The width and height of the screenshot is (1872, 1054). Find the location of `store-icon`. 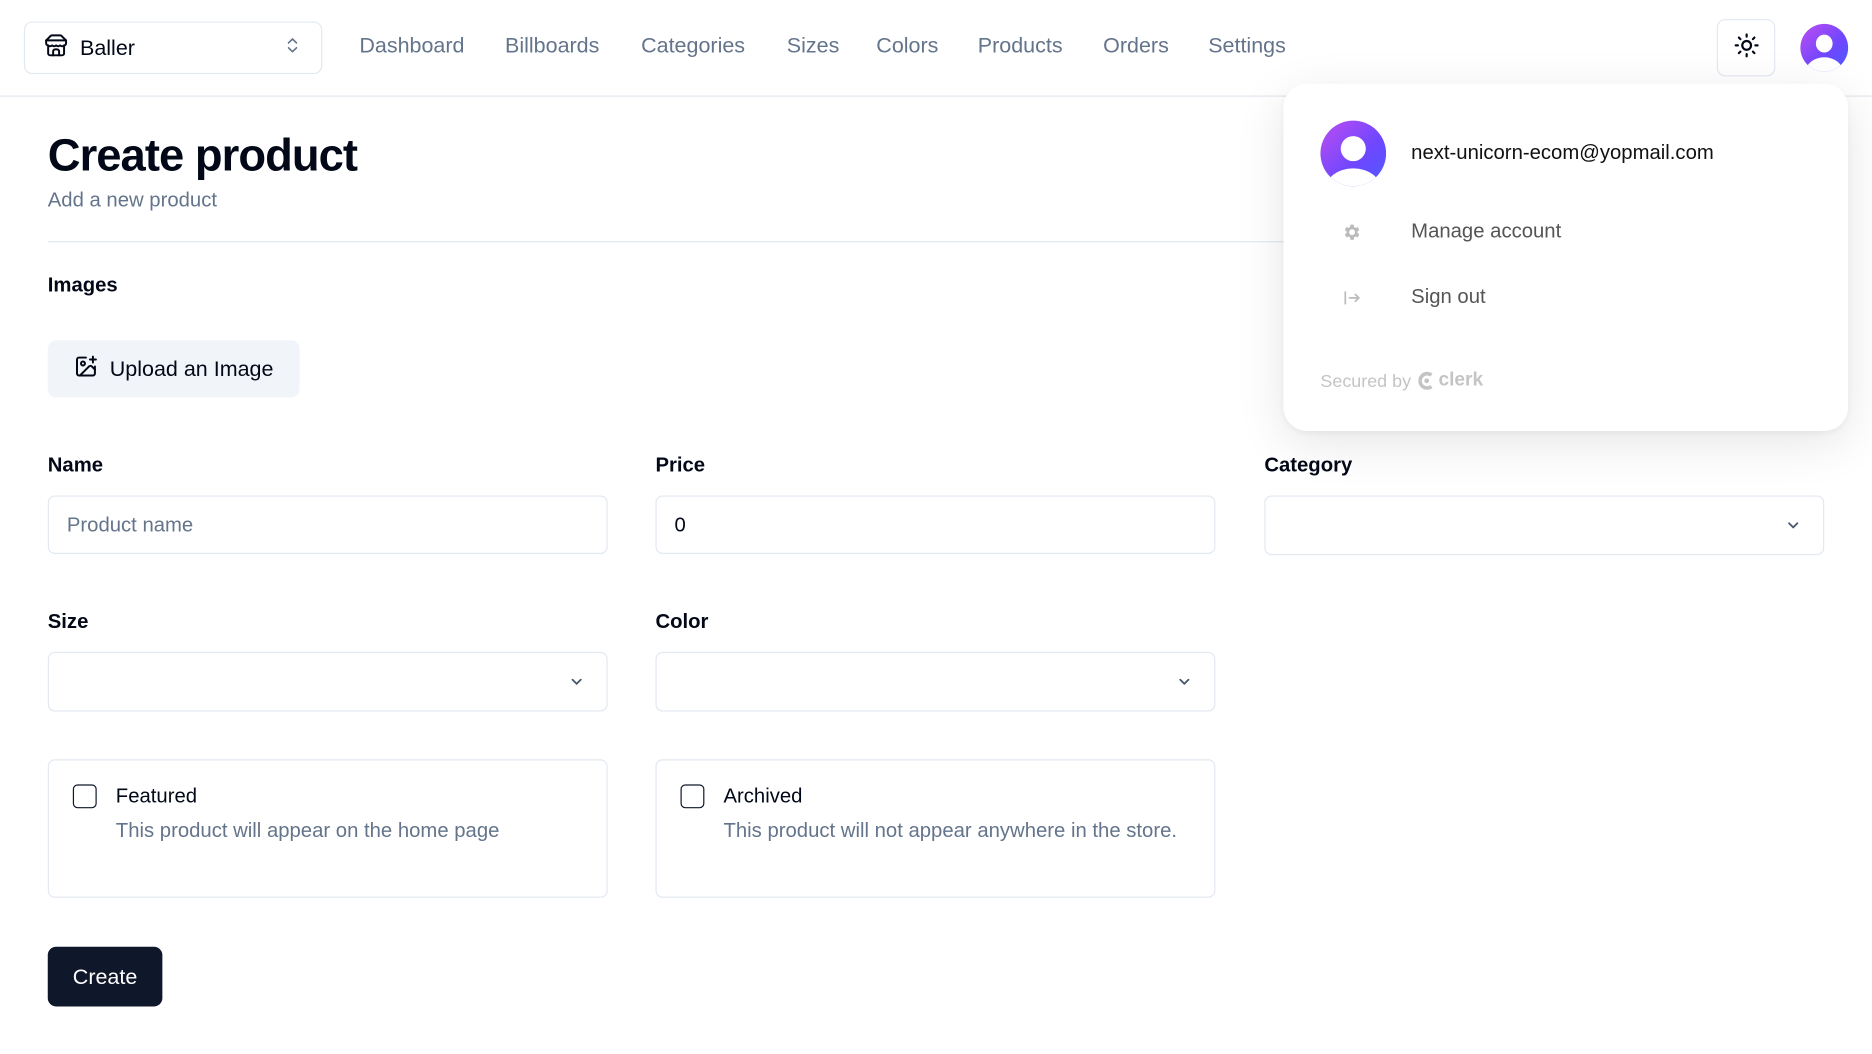

store-icon is located at coordinates (56, 48).